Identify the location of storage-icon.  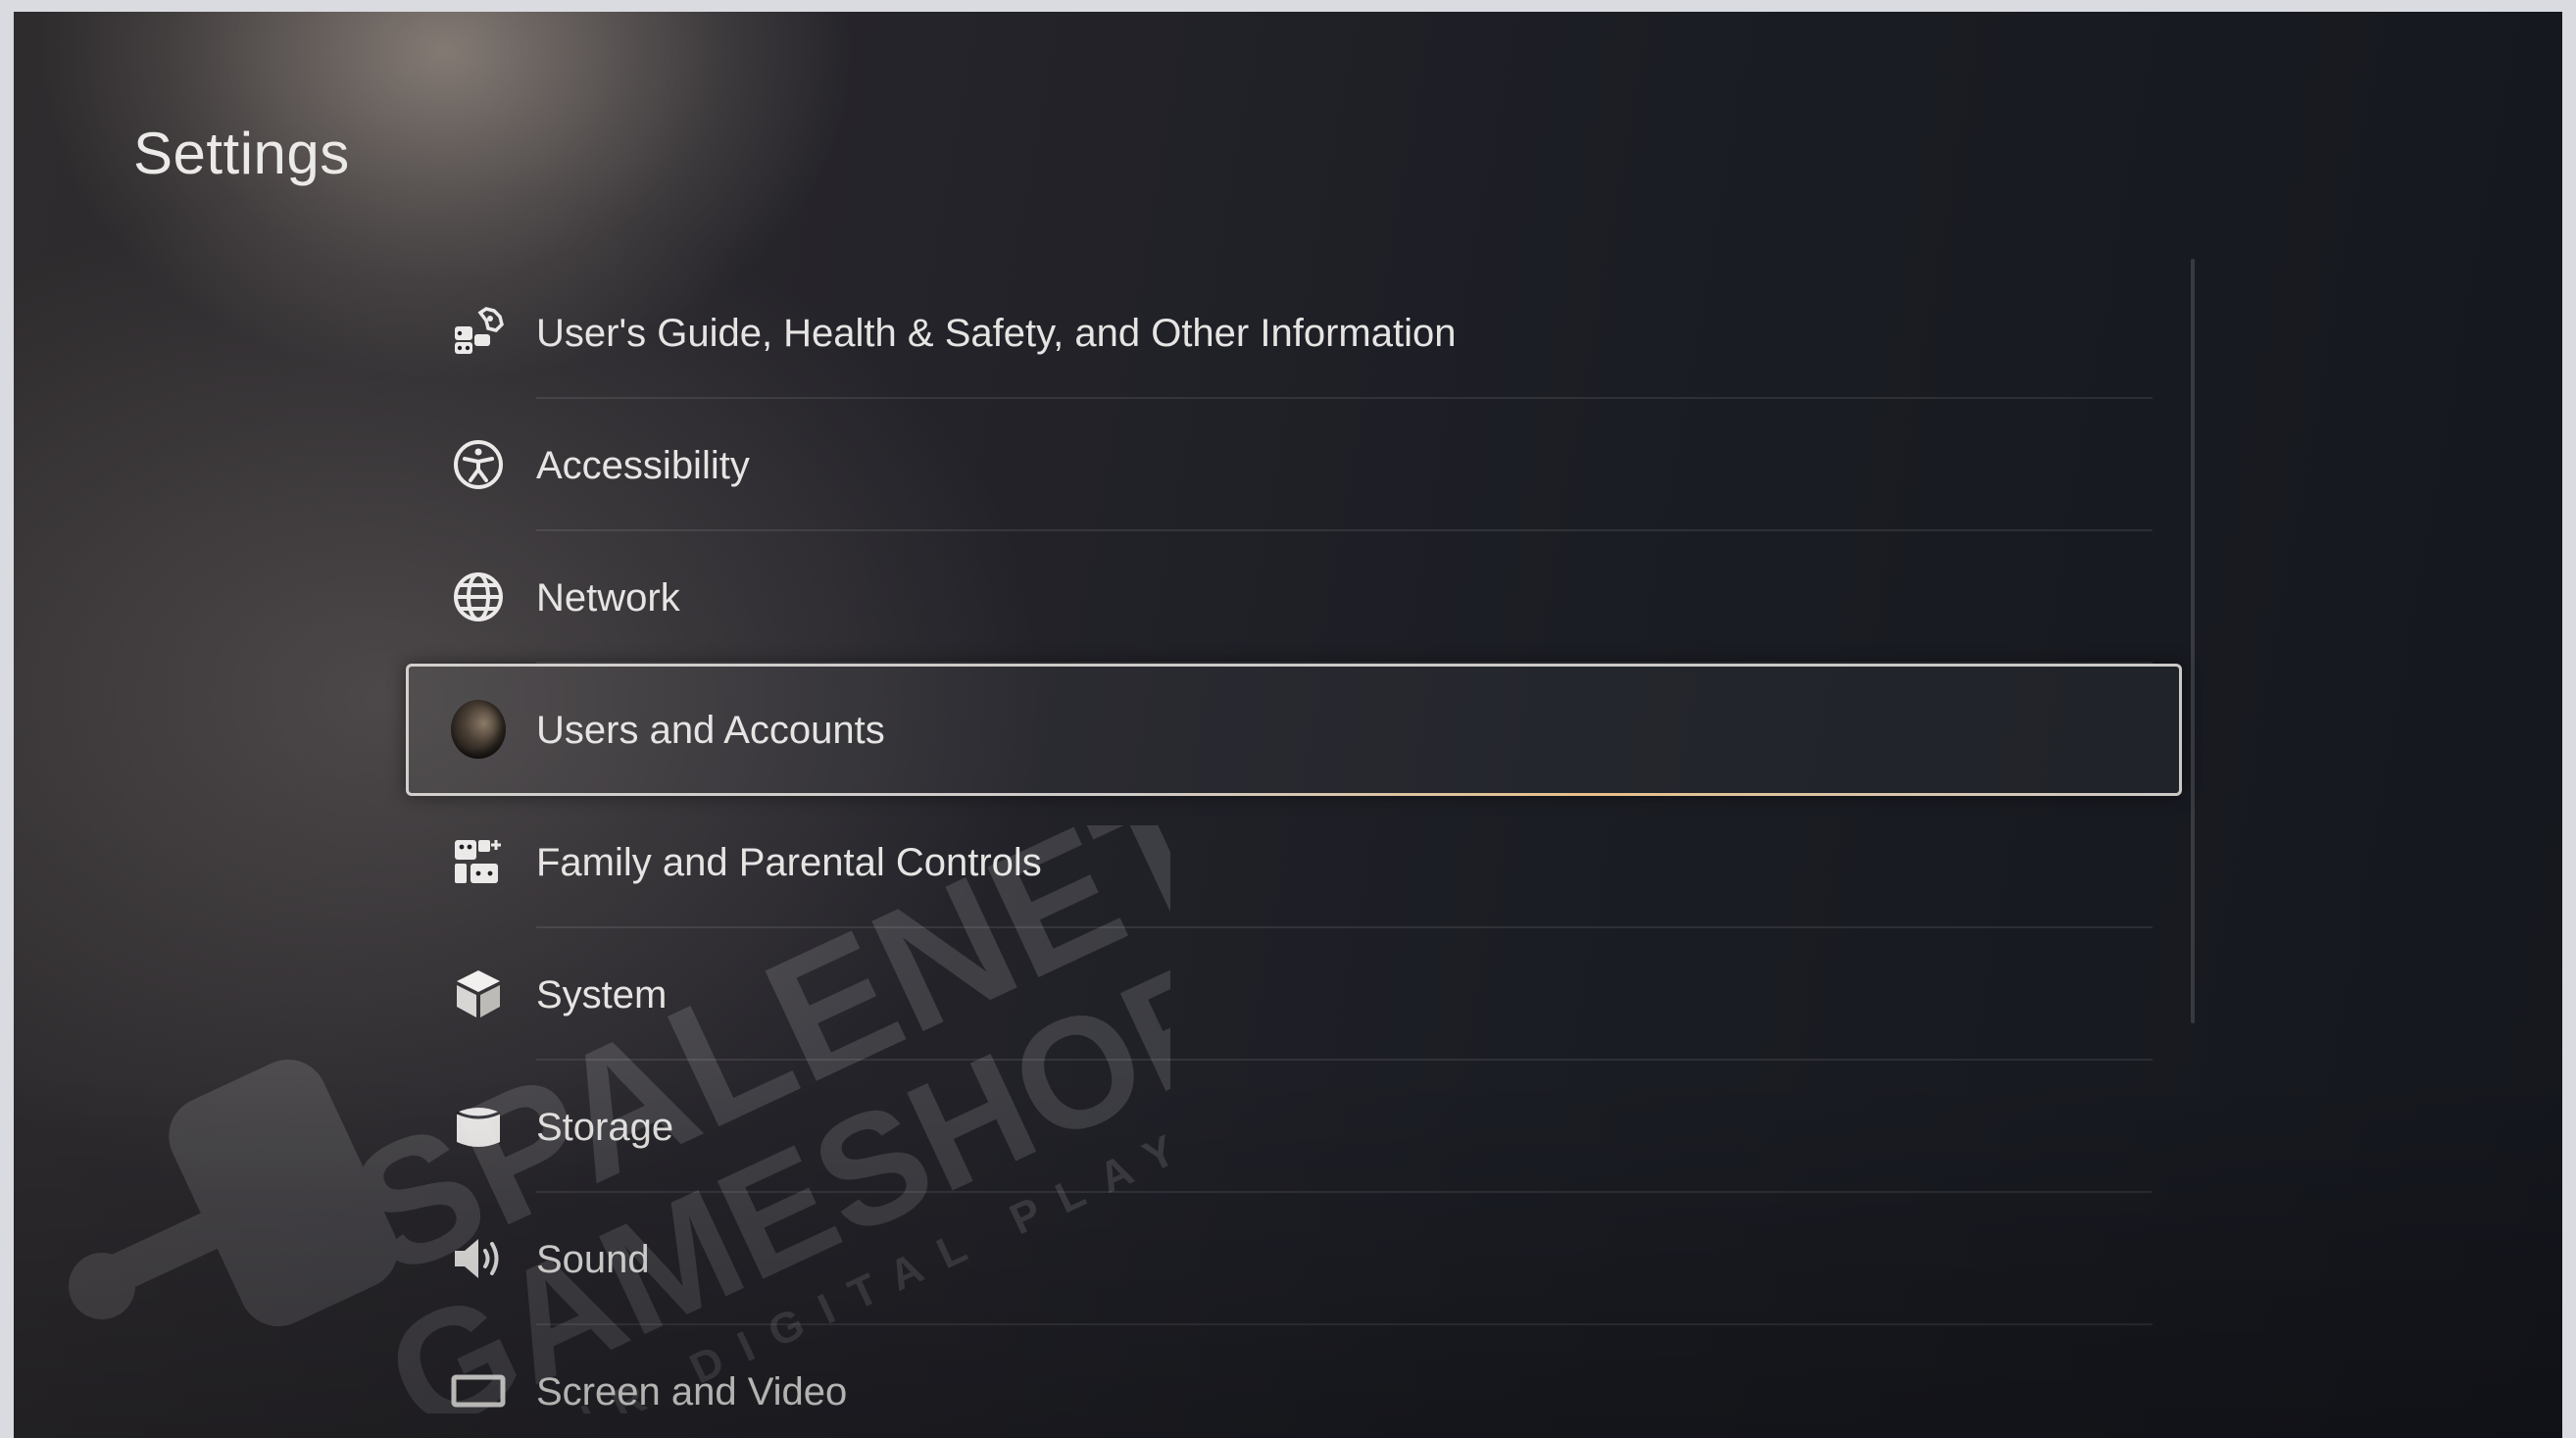
(478, 1126).